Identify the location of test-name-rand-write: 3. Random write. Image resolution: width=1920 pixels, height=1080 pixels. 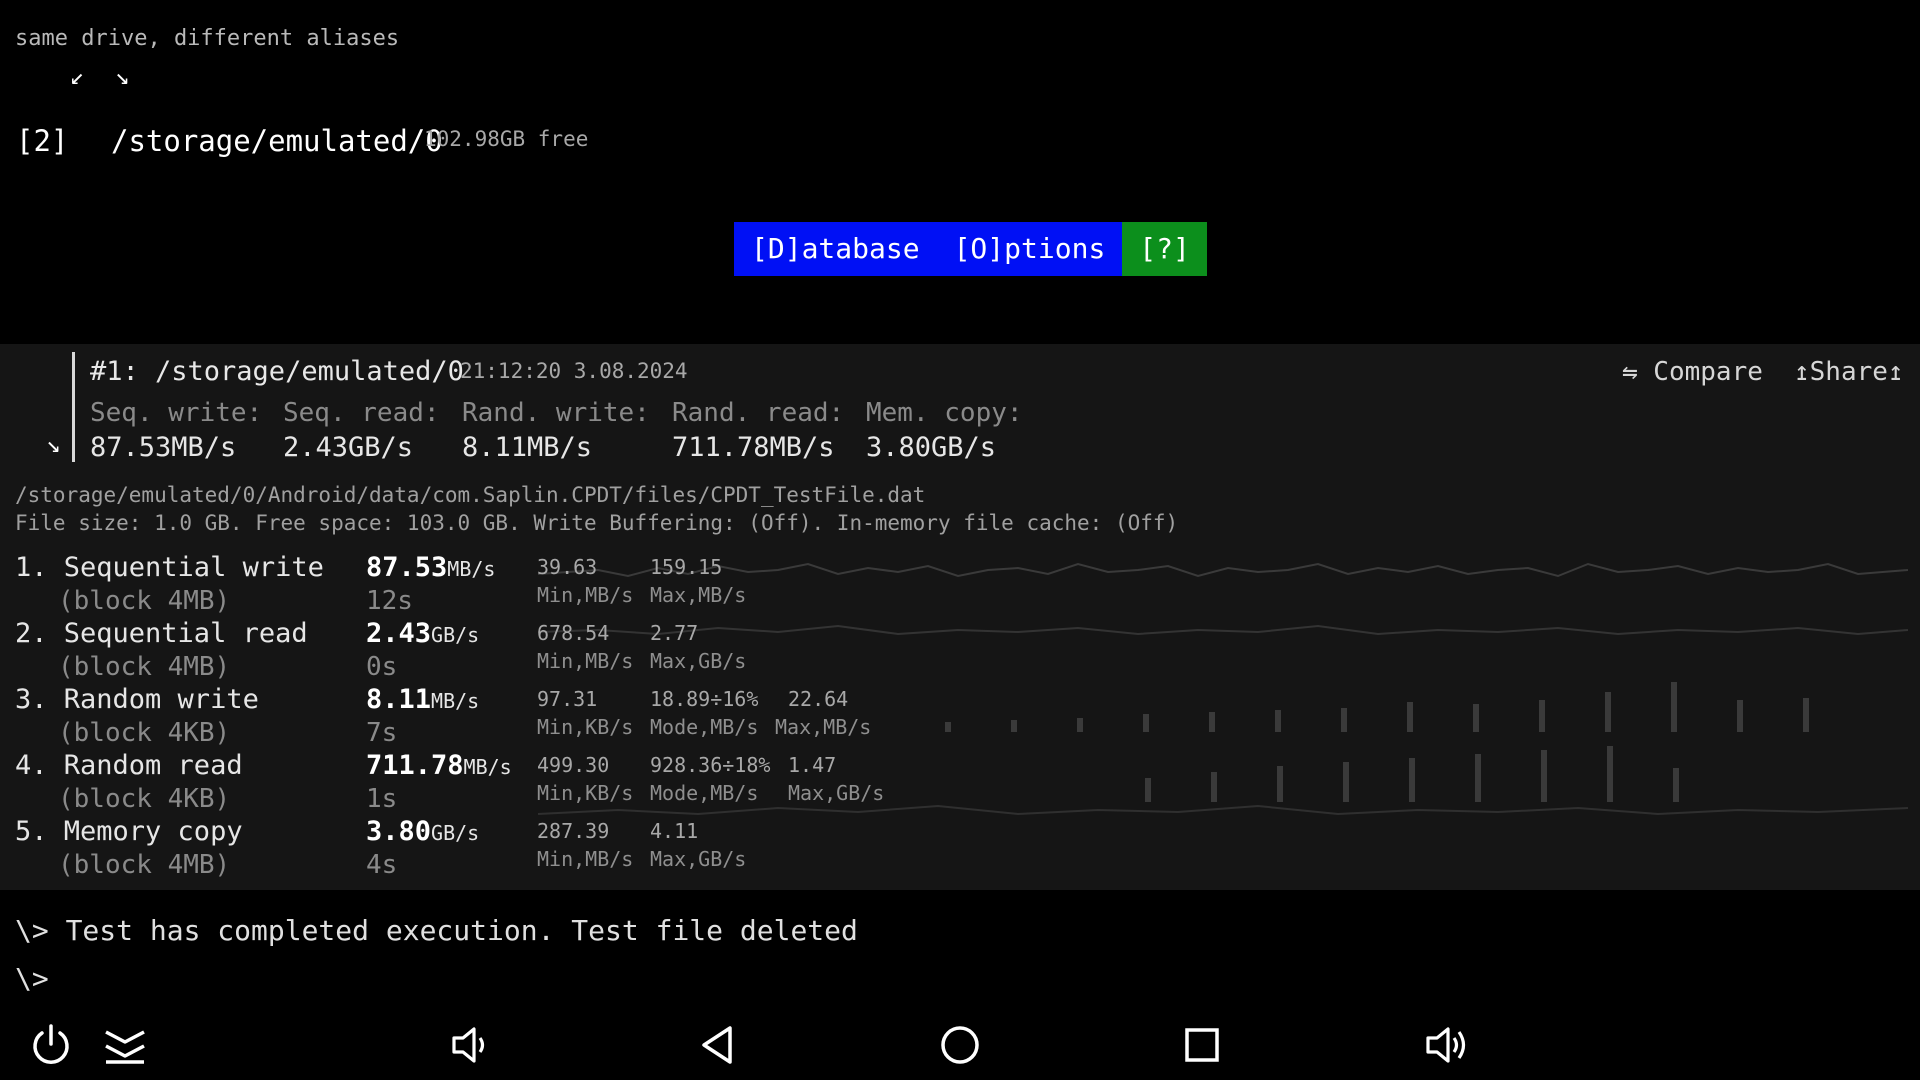
(137, 699).